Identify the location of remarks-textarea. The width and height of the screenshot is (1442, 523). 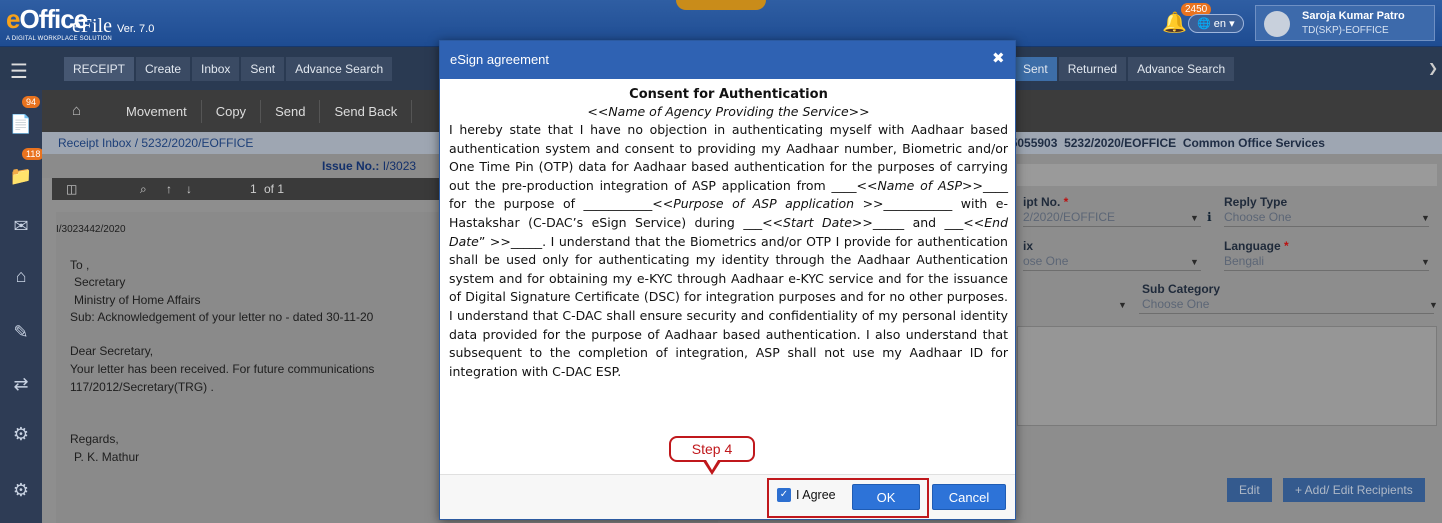
(1227, 376).